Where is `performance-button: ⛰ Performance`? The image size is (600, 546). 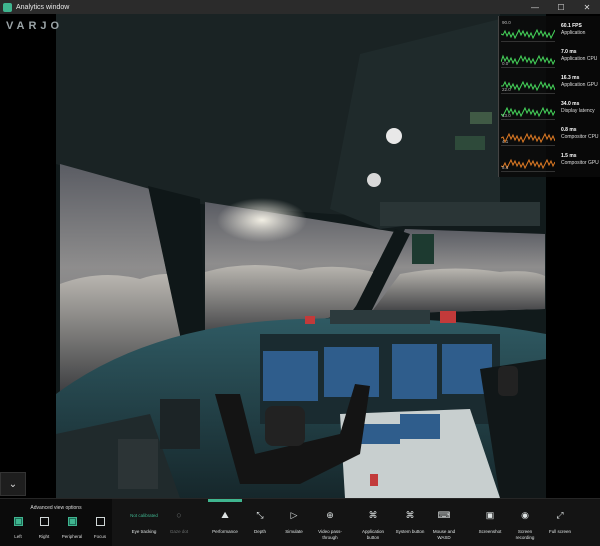 performance-button: ⛰ Performance is located at coordinates (225, 522).